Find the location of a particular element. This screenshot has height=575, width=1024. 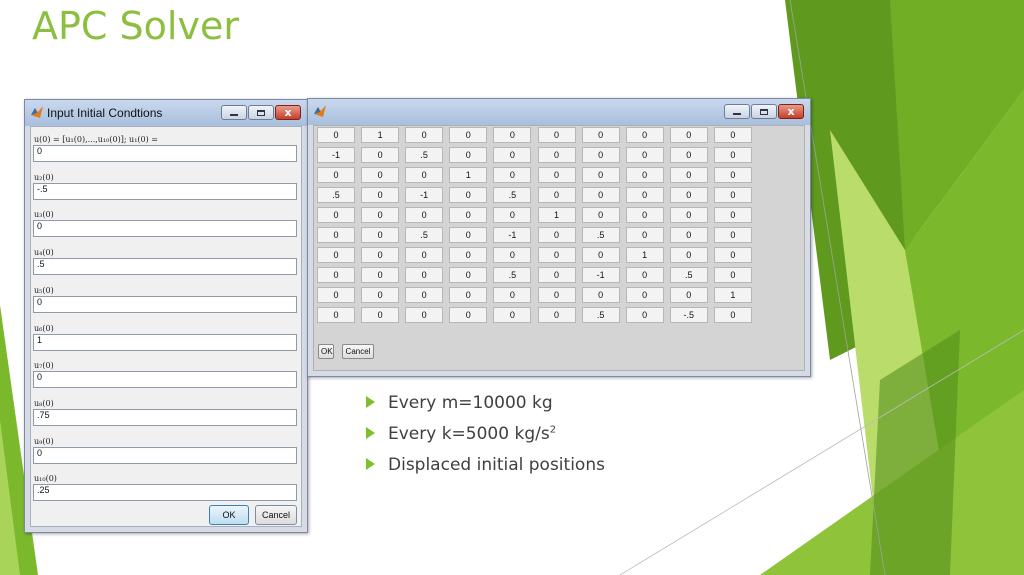

dialog-ok-button: OK is located at coordinates (229, 515).